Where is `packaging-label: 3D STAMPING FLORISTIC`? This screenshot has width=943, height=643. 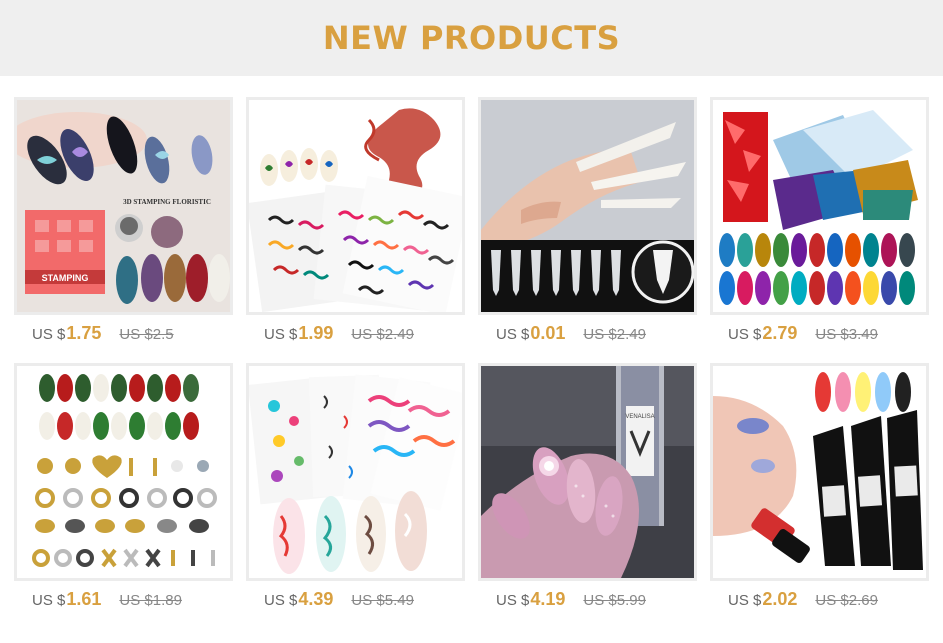 packaging-label: 3D STAMPING FLORISTIC is located at coordinates (167, 202).